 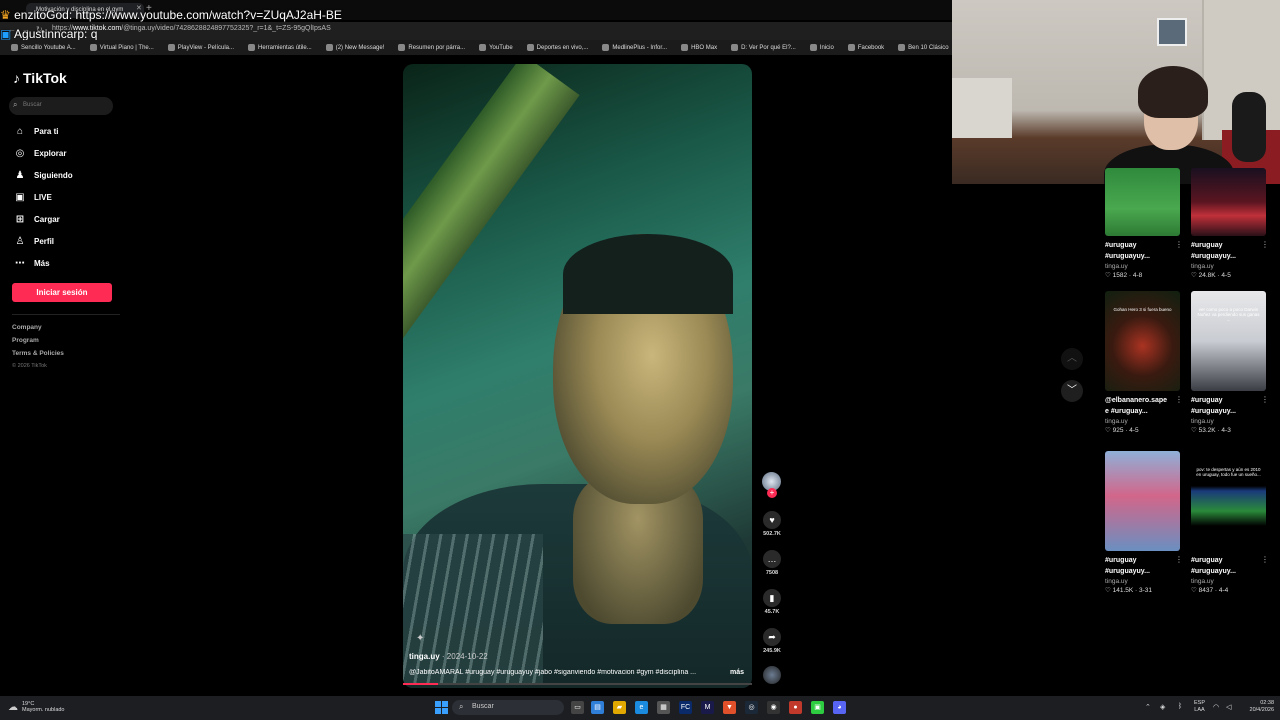 What do you see at coordinates (751, 707) in the screenshot?
I see `steam-icon: ◎` at bounding box center [751, 707].